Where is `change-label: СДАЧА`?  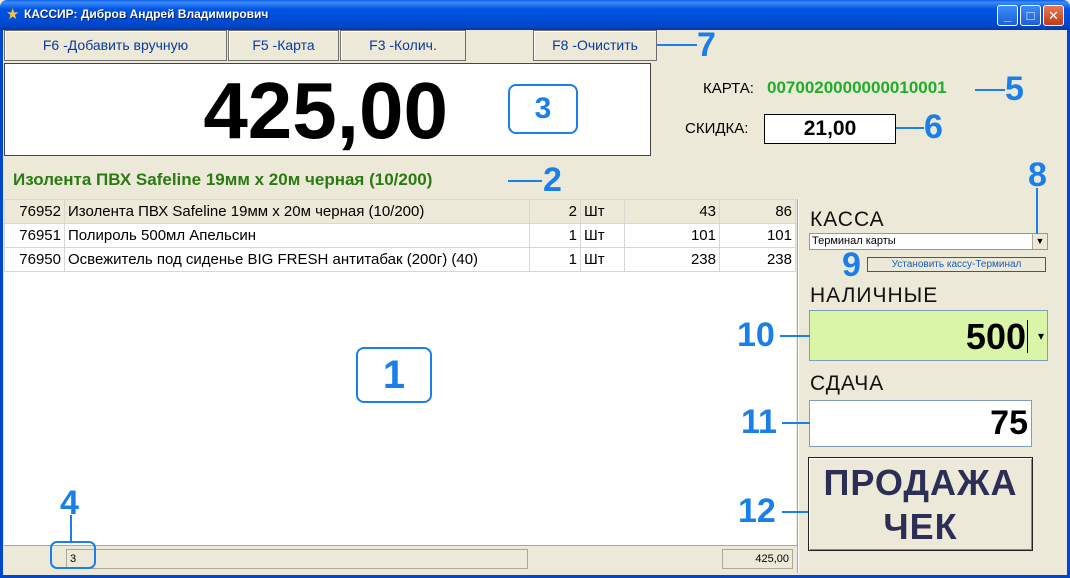
change-label: СДАЧА is located at coordinates (847, 383).